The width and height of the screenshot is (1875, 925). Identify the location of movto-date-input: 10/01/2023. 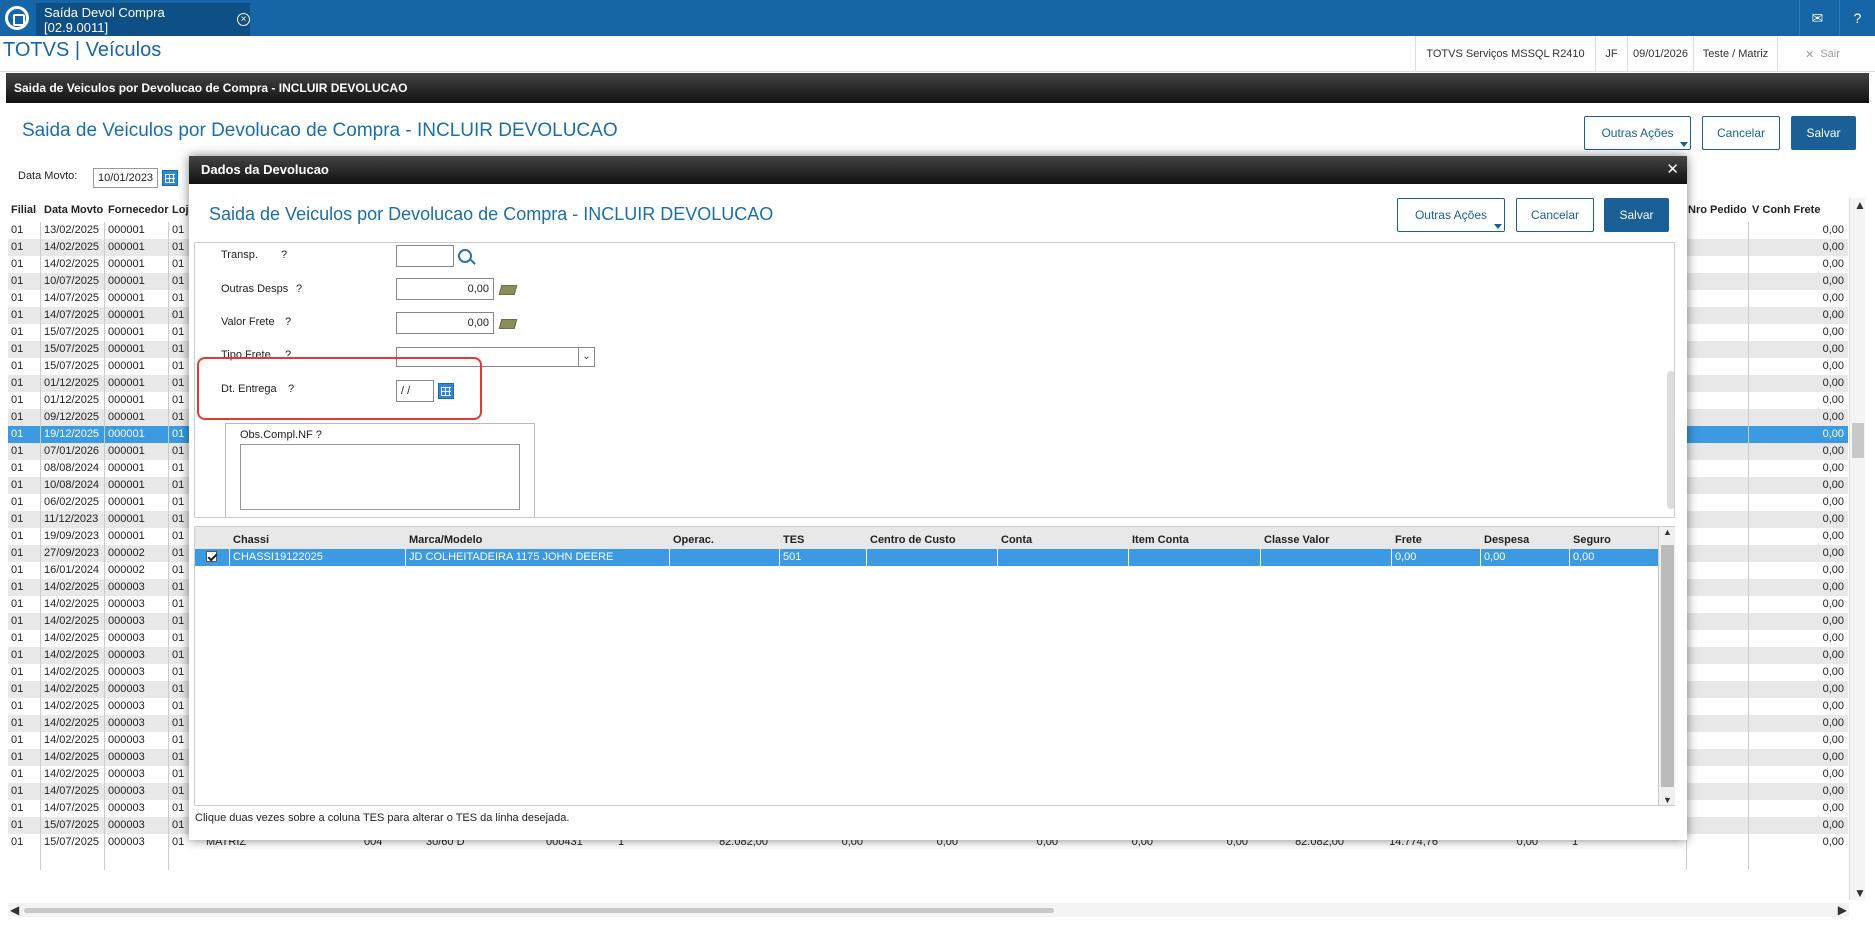
(125, 178).